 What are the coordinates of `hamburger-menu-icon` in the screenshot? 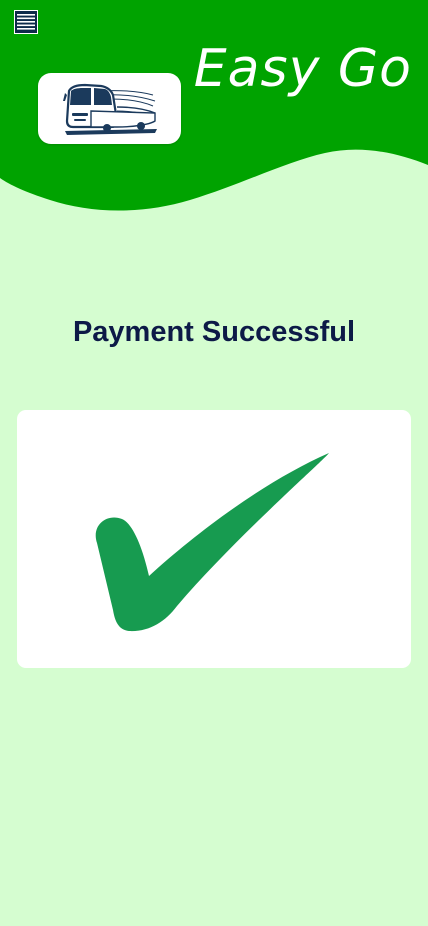 It's located at (26, 22).